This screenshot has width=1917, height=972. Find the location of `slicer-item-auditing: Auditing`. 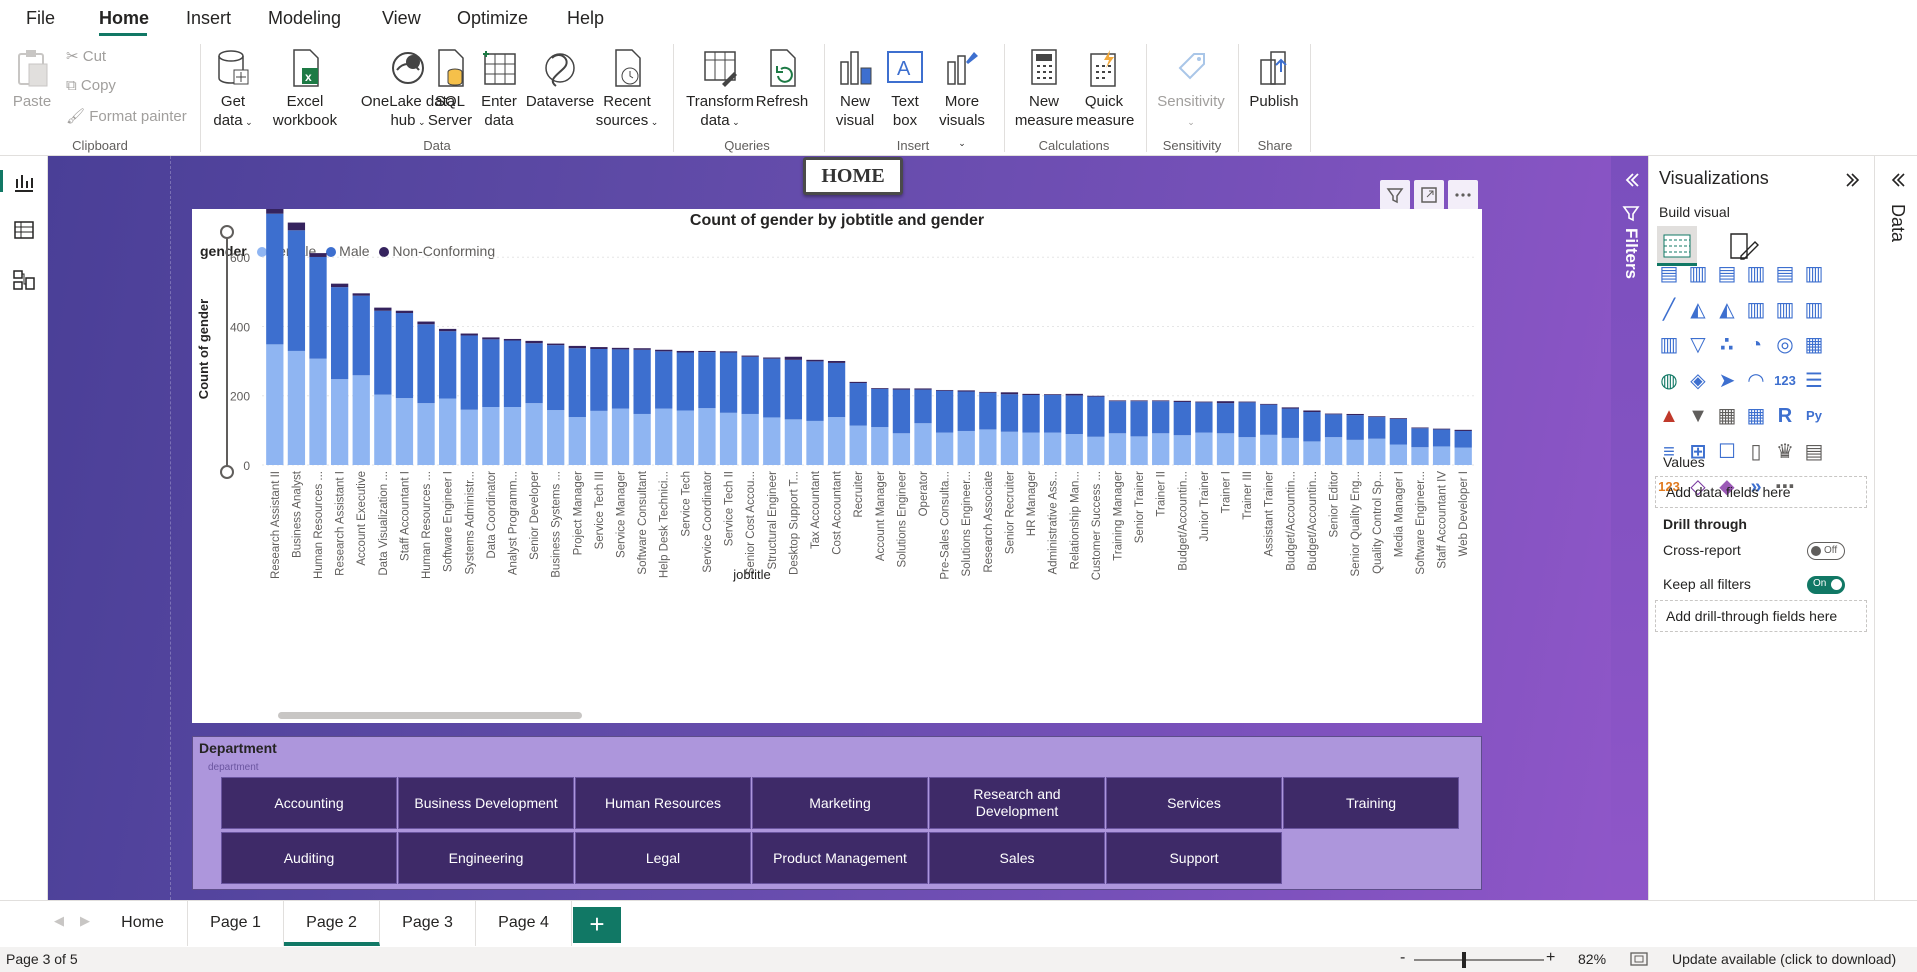

slicer-item-auditing: Auditing is located at coordinates (309, 858).